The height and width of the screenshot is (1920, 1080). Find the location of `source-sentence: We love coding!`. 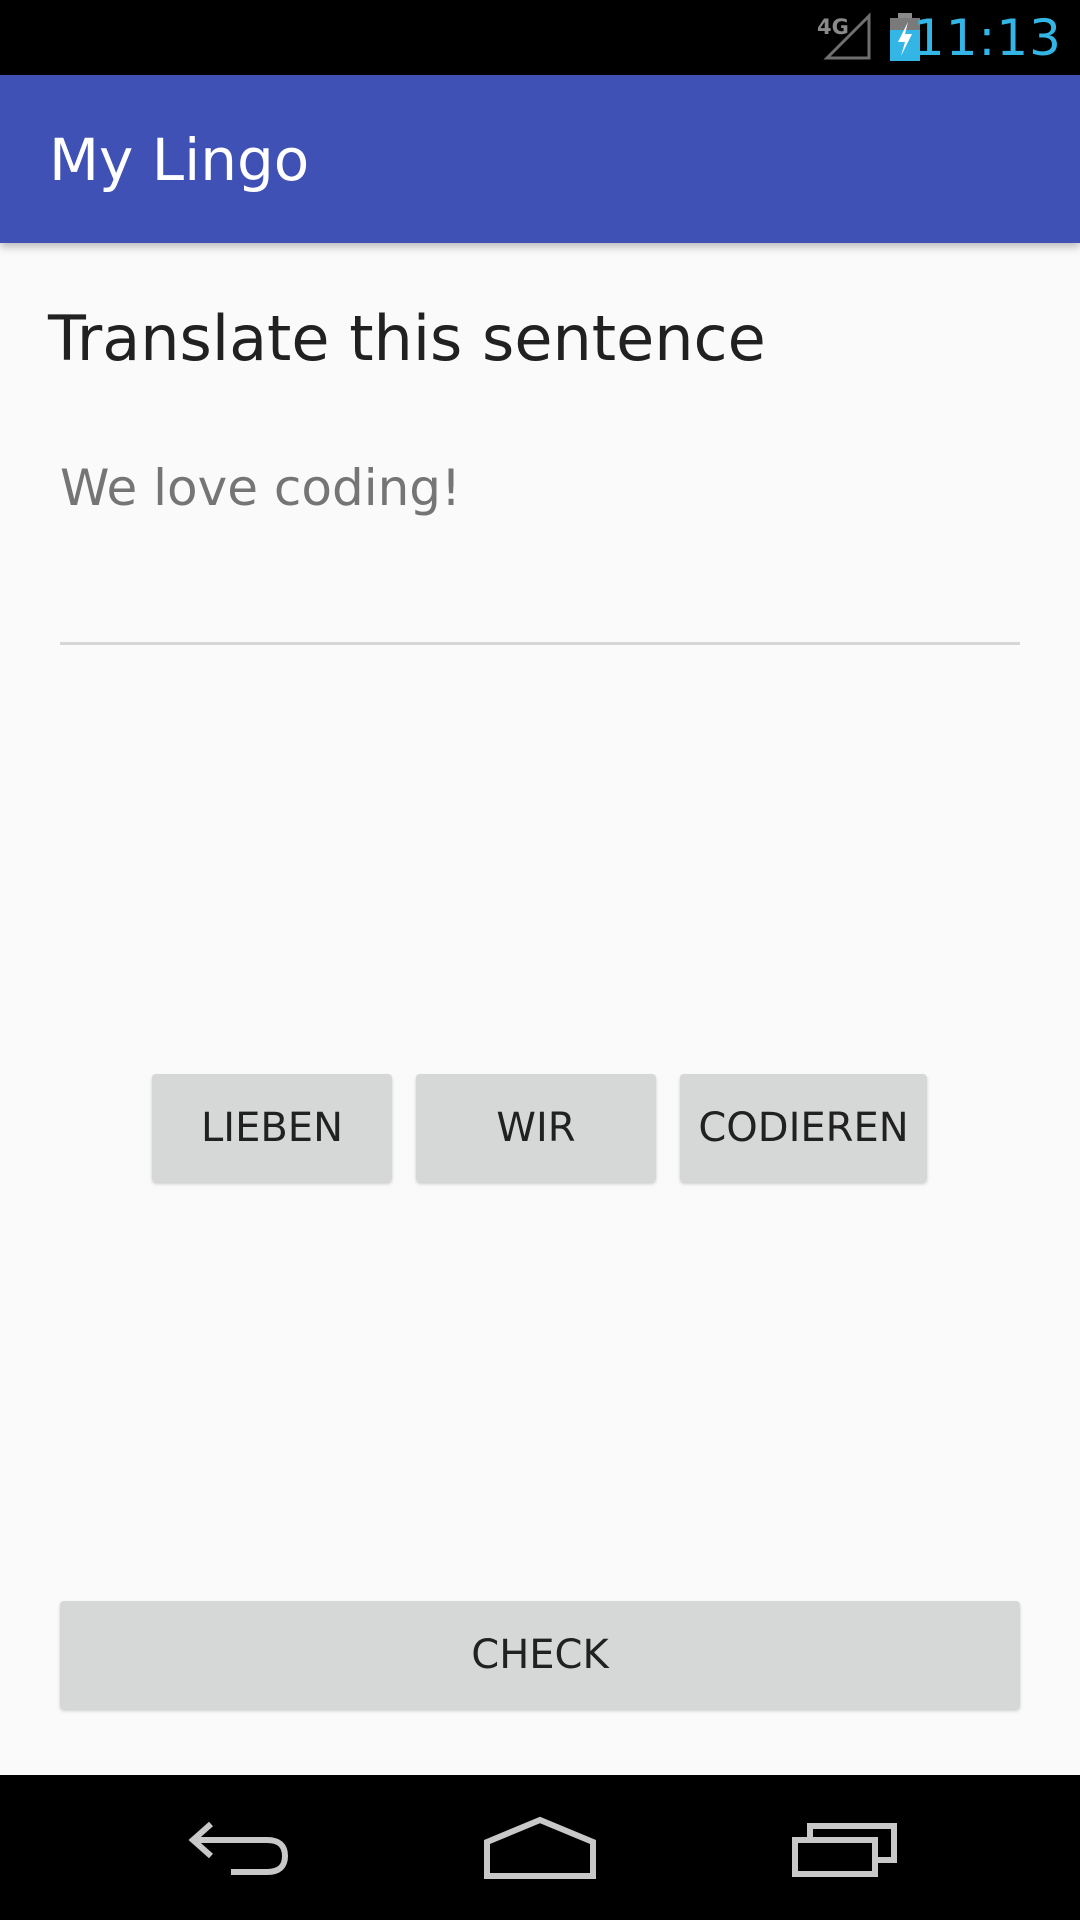

source-sentence: We love coding! is located at coordinates (261, 488).